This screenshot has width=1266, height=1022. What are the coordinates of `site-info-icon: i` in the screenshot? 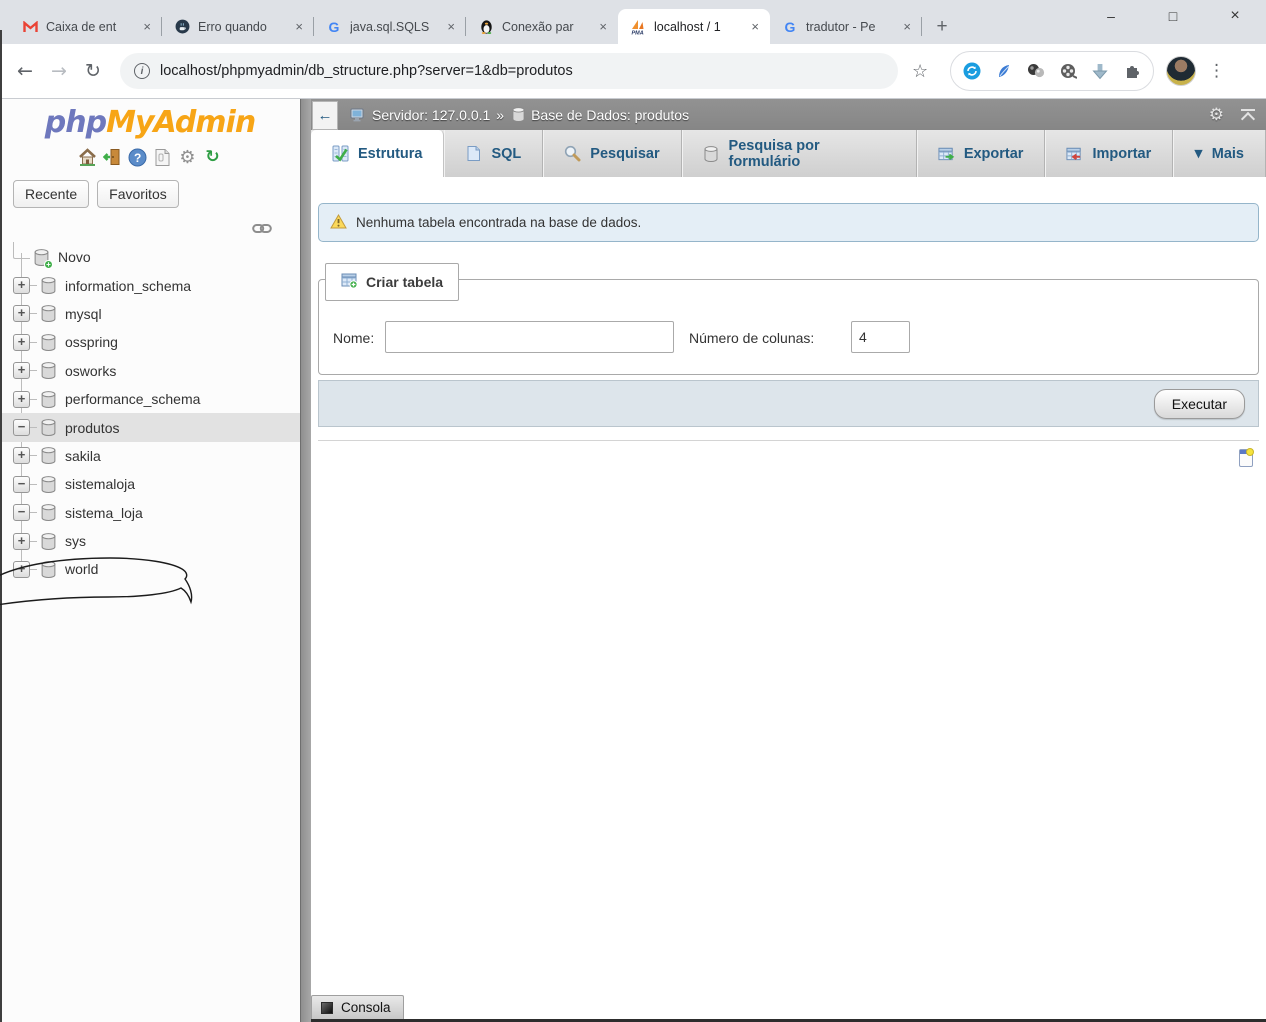 It's located at (142, 71).